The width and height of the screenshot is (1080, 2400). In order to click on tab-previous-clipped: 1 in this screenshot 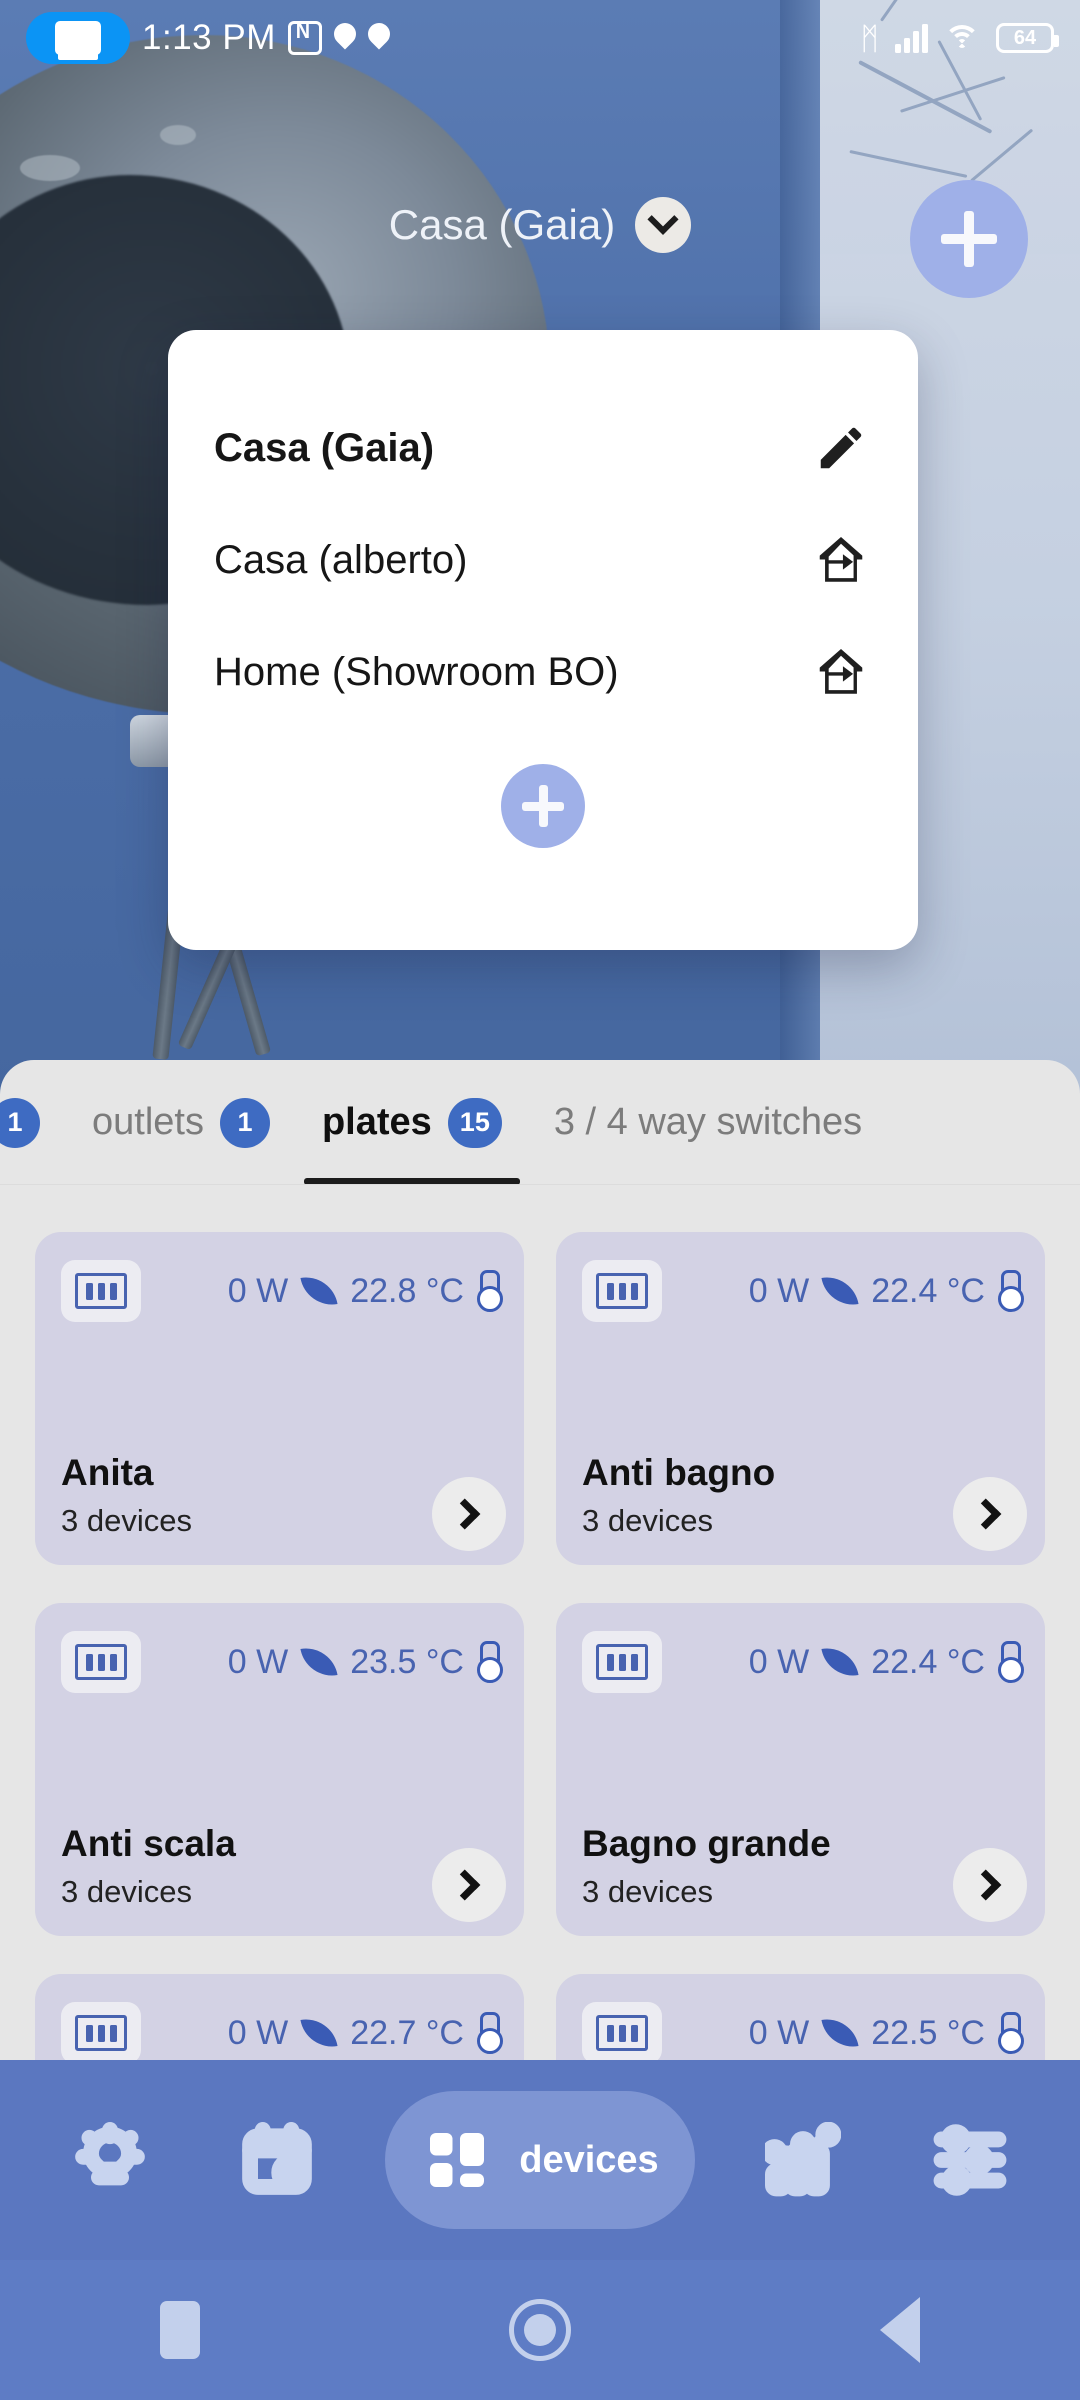, I will do `click(33, 1122)`.